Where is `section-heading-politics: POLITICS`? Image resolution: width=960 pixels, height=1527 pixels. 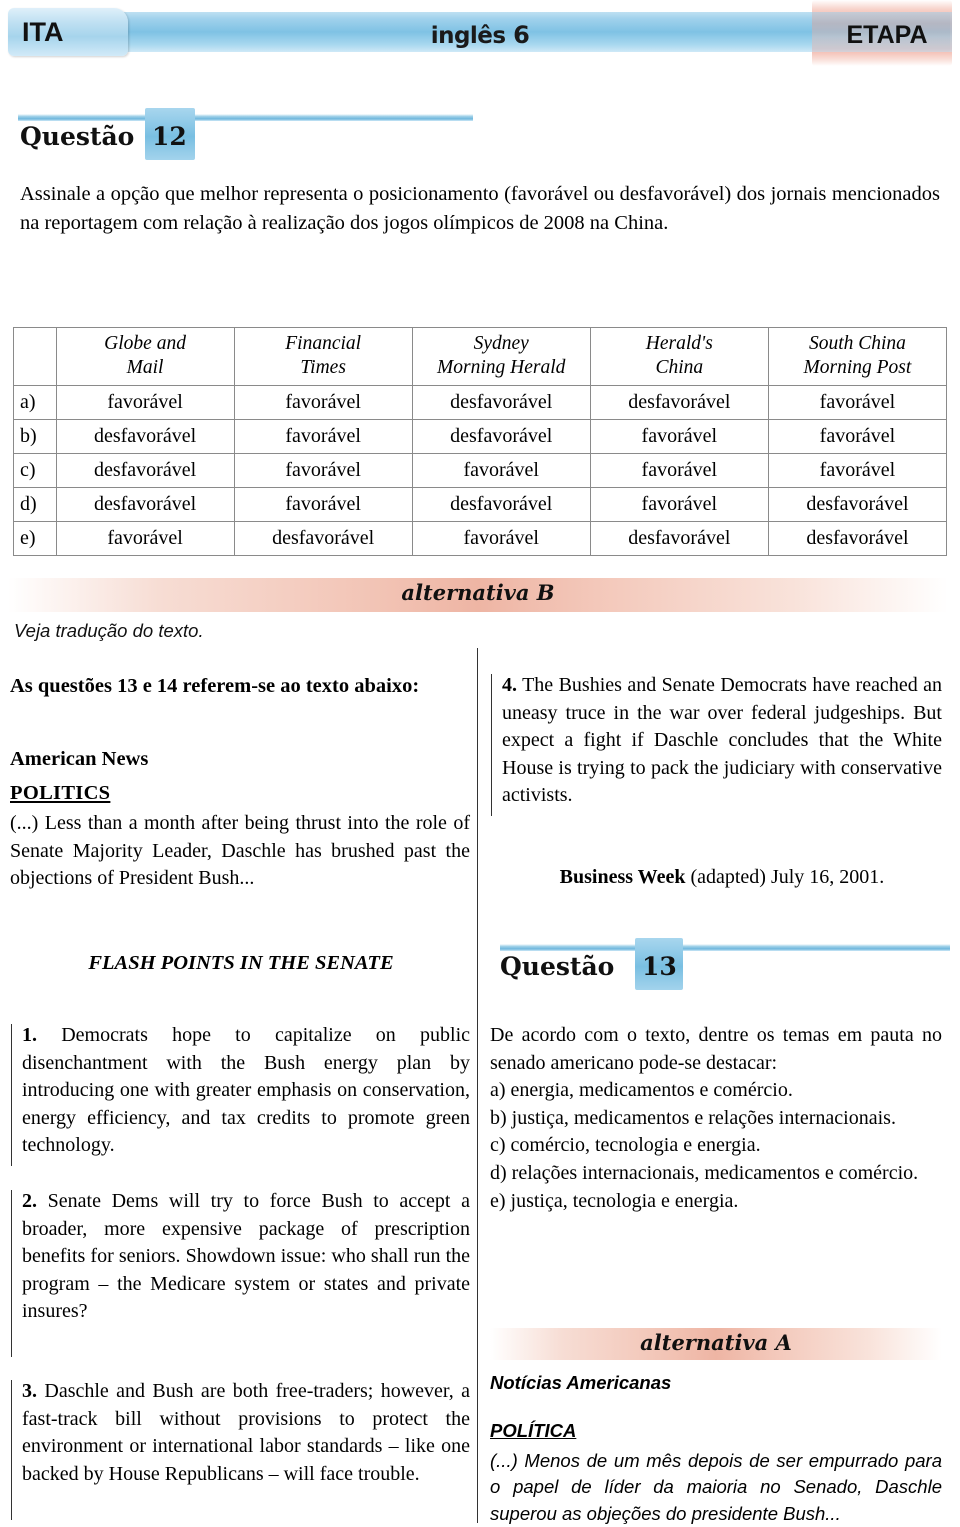
section-heading-politics: POLITICS is located at coordinates (60, 793).